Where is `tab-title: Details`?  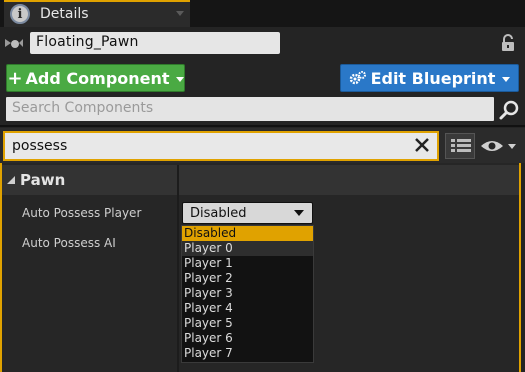
tab-title: Details is located at coordinates (64, 14).